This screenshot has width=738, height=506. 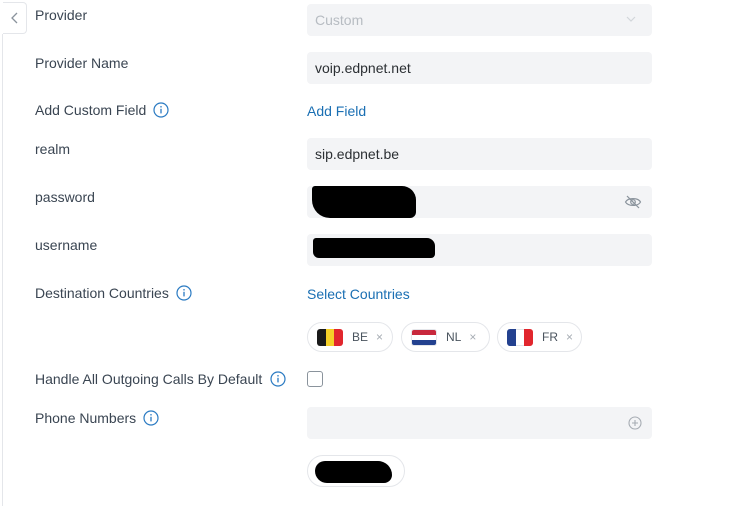 What do you see at coordinates (479, 20) in the screenshot?
I see `provider-select: Custom` at bounding box center [479, 20].